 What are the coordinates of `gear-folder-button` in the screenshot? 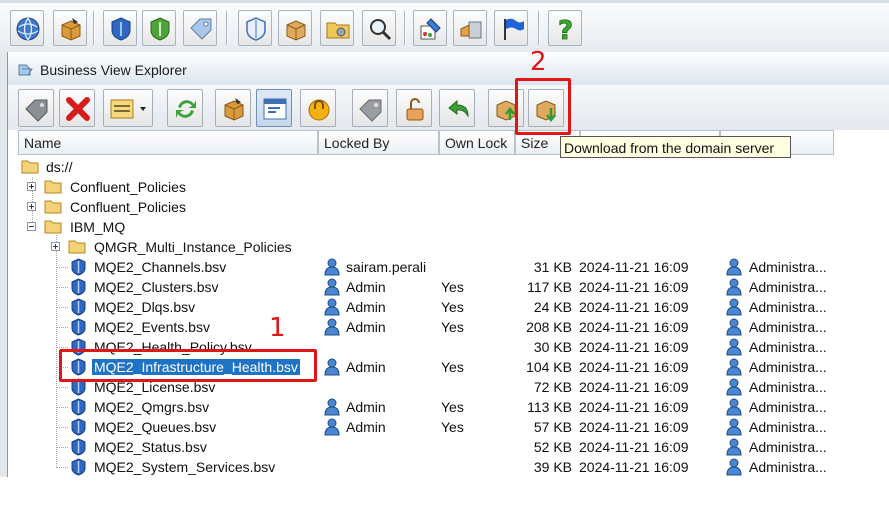 It's located at (337, 28).